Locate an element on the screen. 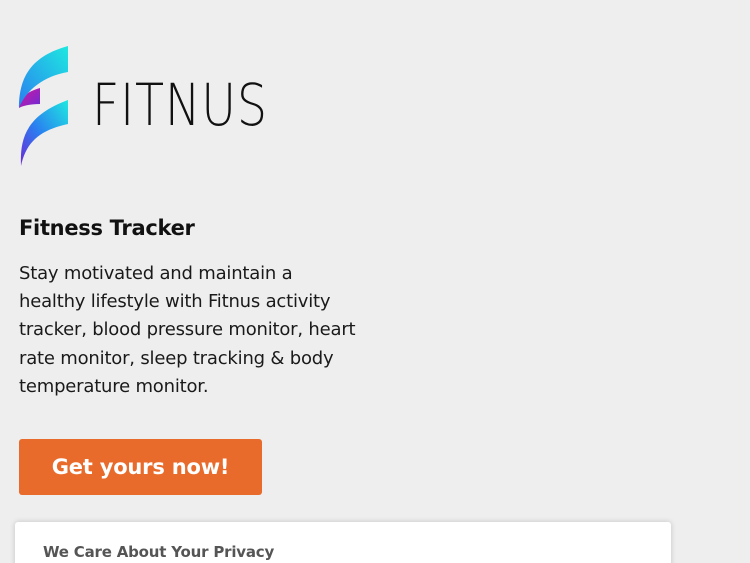  product-heading: Fitness Tracker is located at coordinates (107, 228).